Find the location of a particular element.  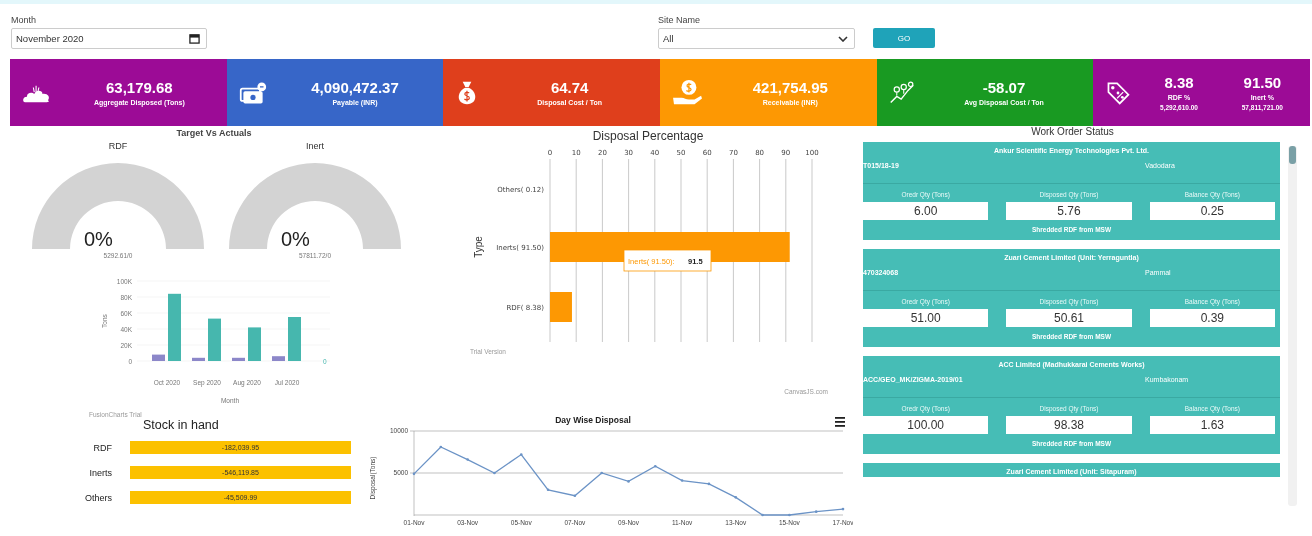

kpi-value: 8.38 is located at coordinates (1179, 82).